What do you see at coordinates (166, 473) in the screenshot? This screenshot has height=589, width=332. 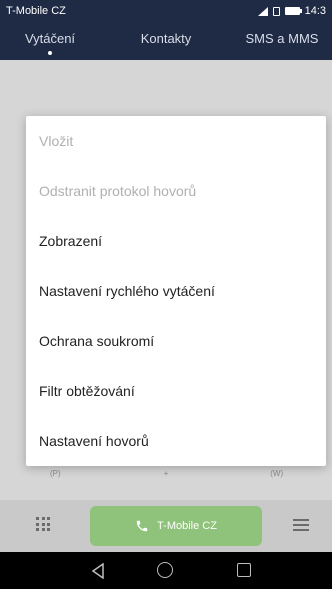 I see `key-zero-sub: +` at bounding box center [166, 473].